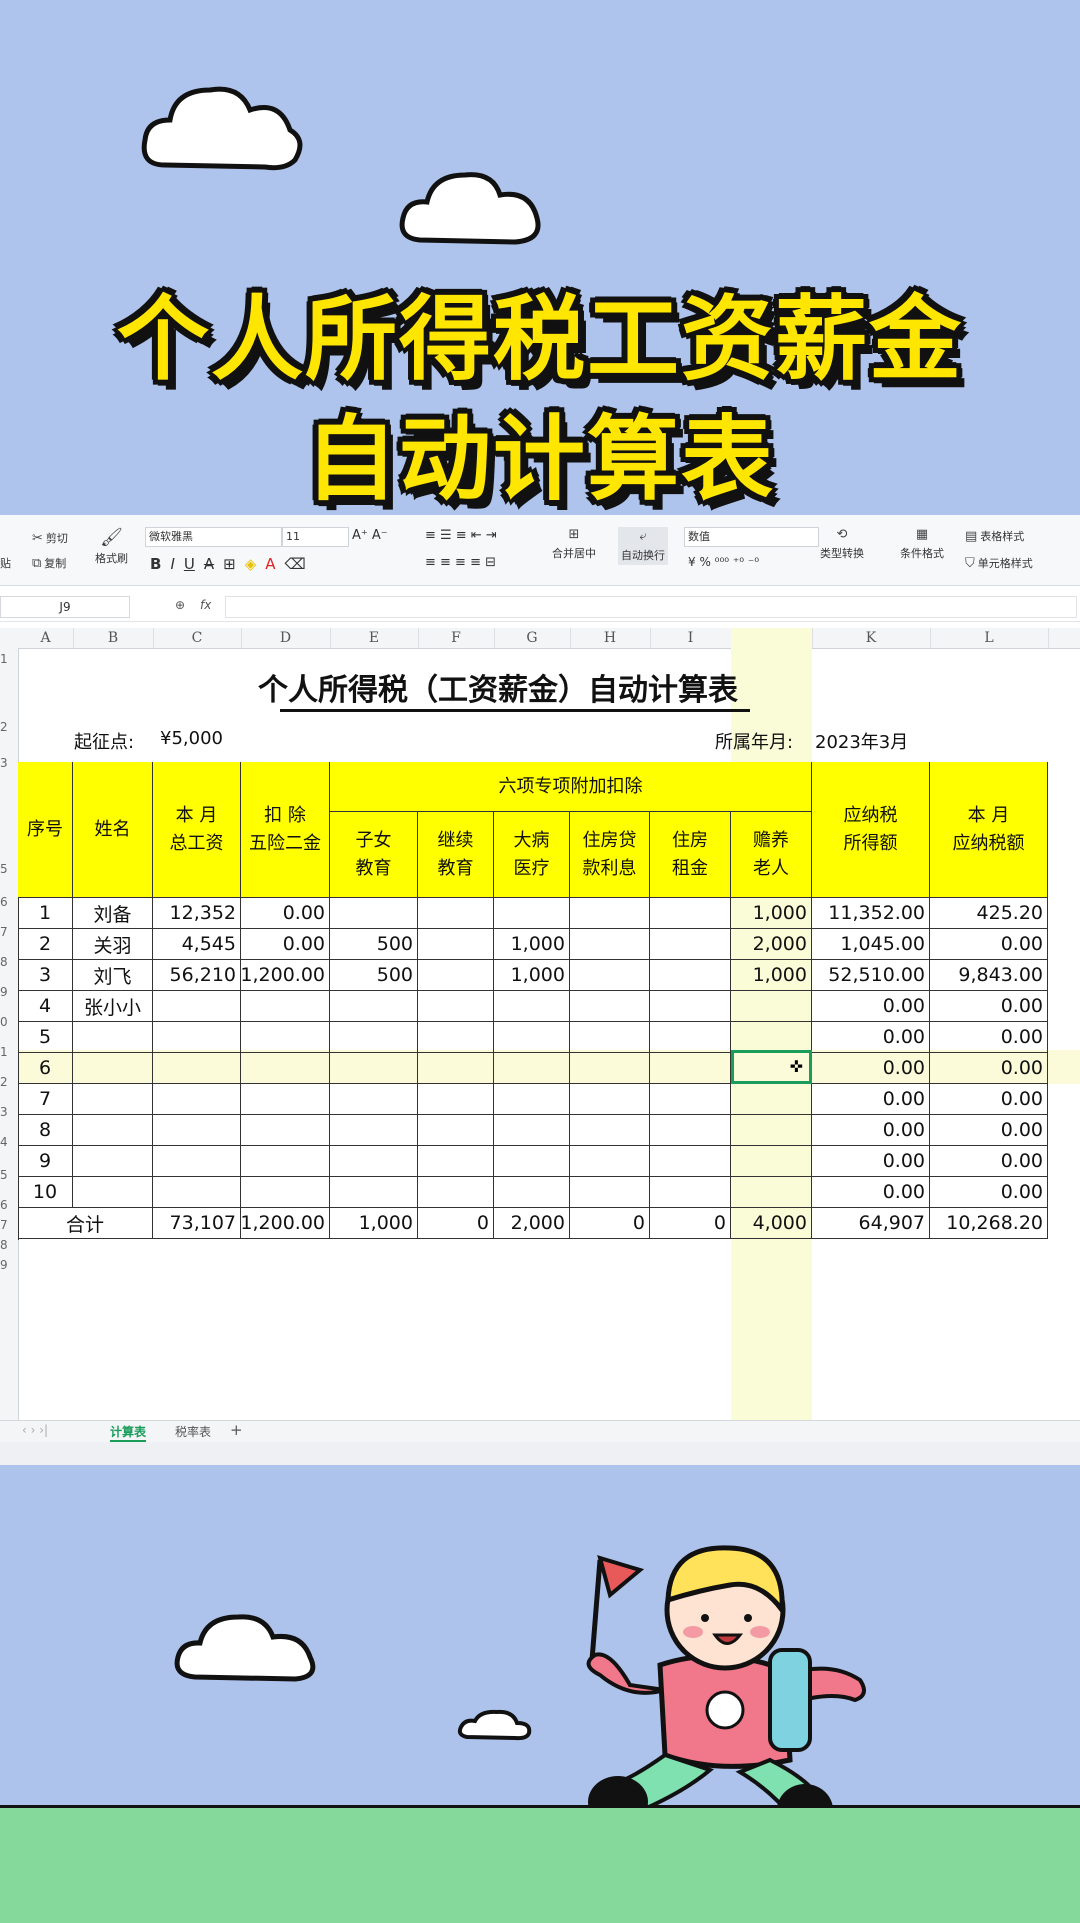  Describe the element at coordinates (285, 913) in the screenshot. I see `table-cell-deduct: 0.00` at that location.